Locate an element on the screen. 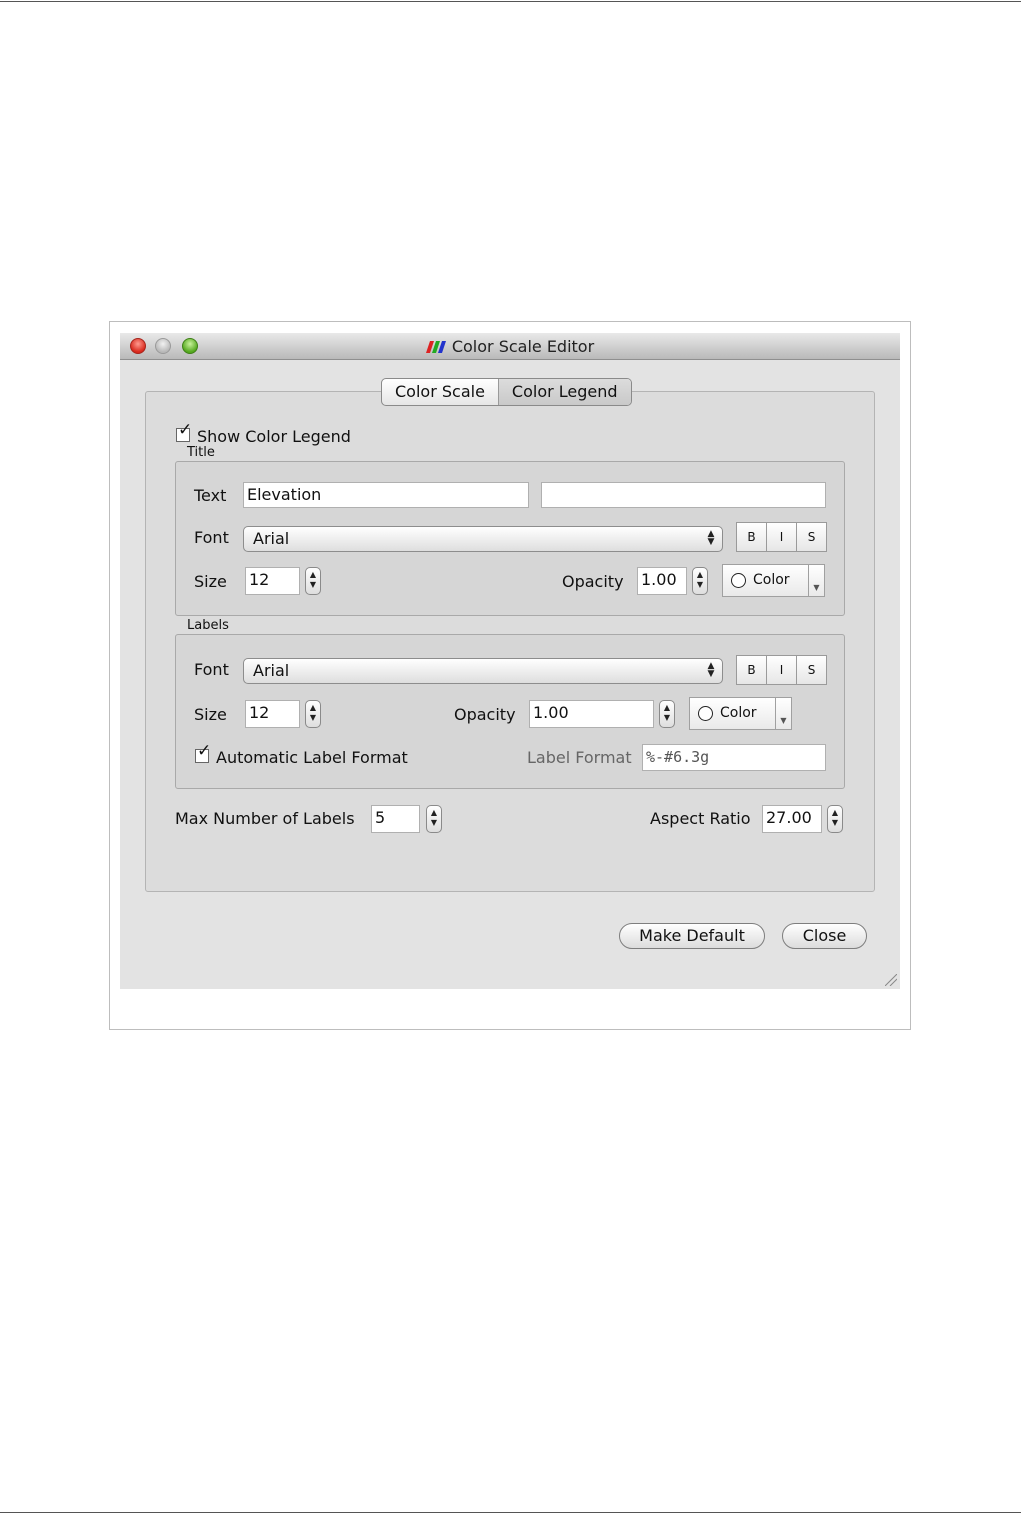 Image resolution: width=1021 pixels, height=1514 pixels. automatic-label-format-label: Automatic Label Format is located at coordinates (312, 757).